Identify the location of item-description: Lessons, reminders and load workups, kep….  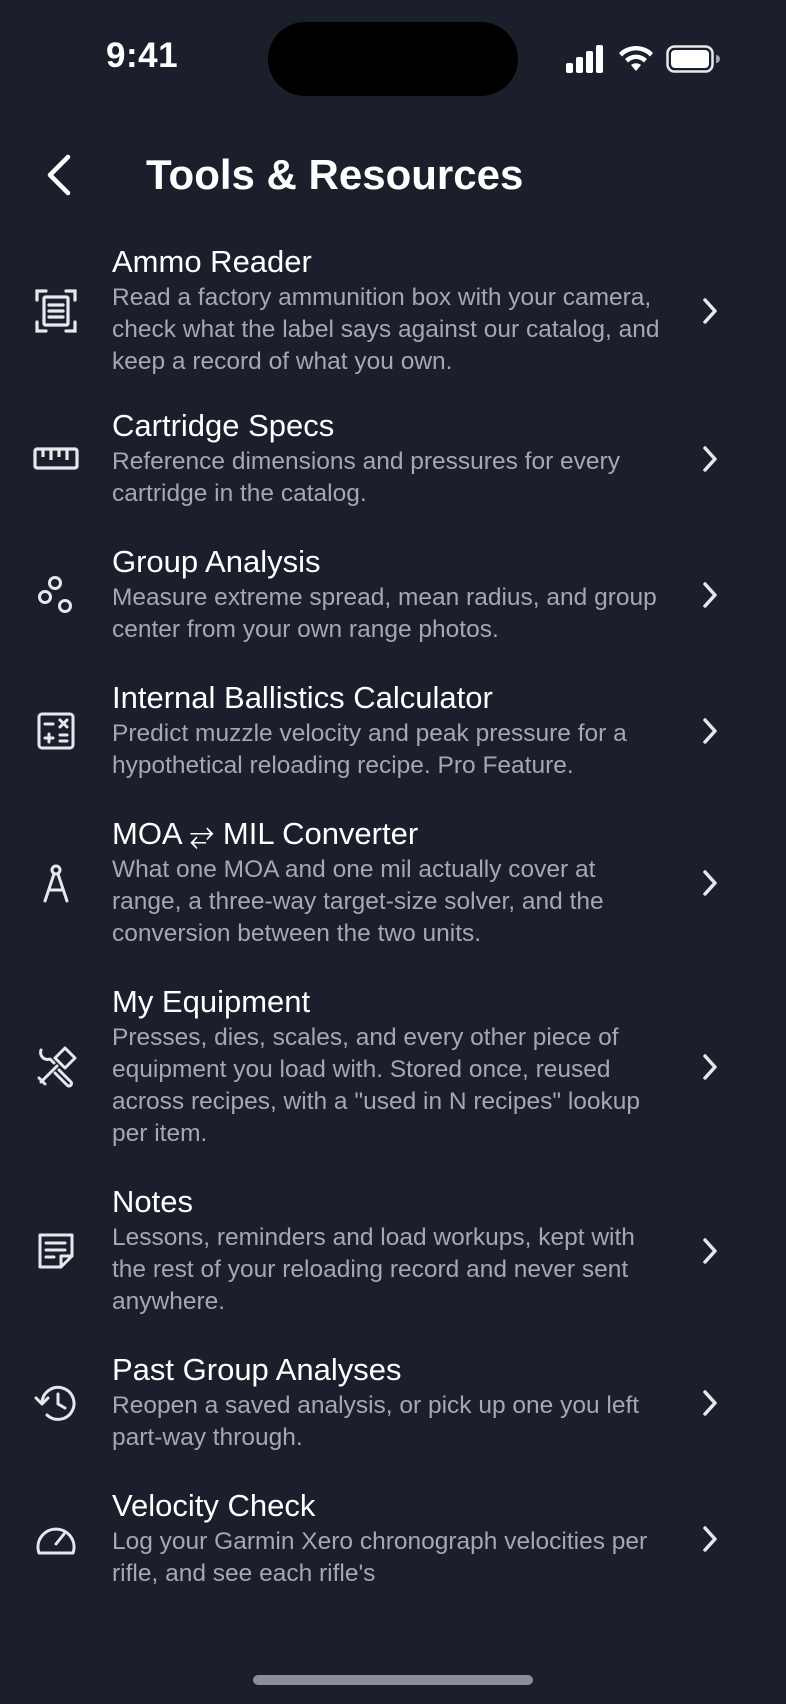
(373, 1269).